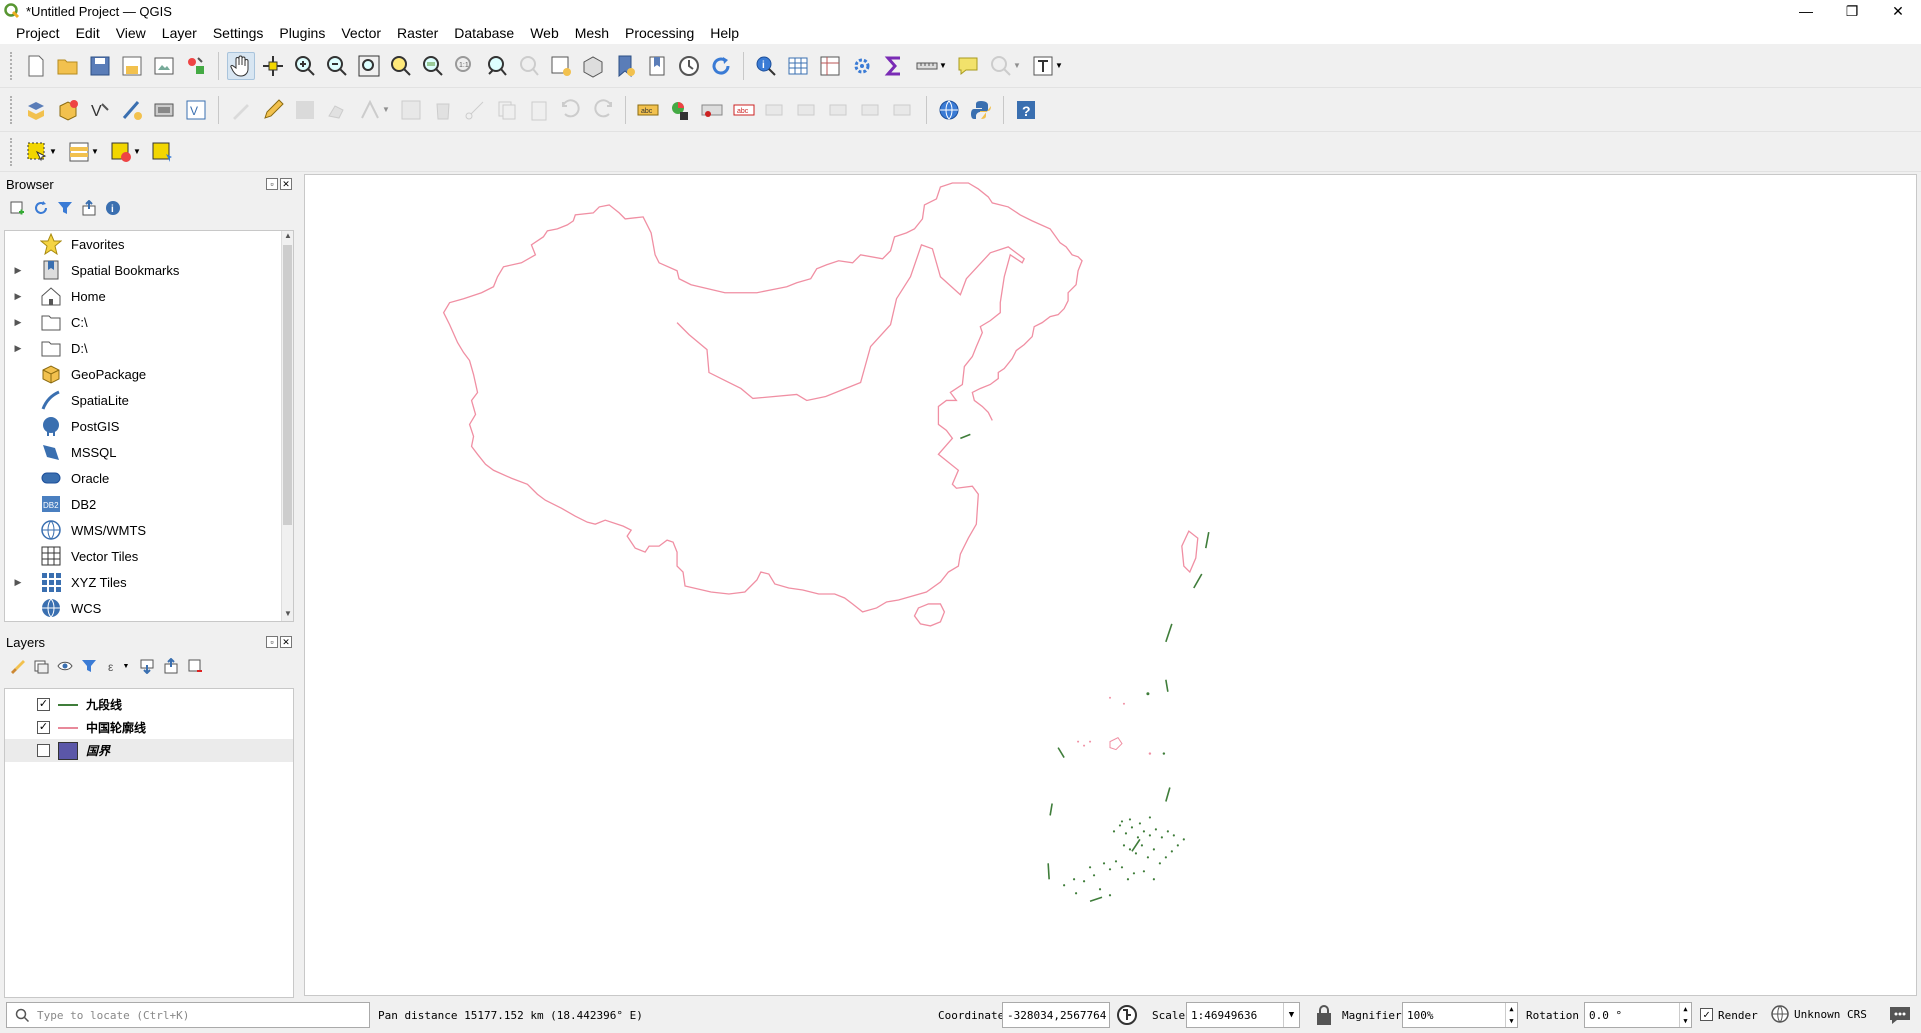 This screenshot has height=1033, width=1921. I want to click on magnifier-spinbox: 100% ▲ ▼, so click(1460, 1015).